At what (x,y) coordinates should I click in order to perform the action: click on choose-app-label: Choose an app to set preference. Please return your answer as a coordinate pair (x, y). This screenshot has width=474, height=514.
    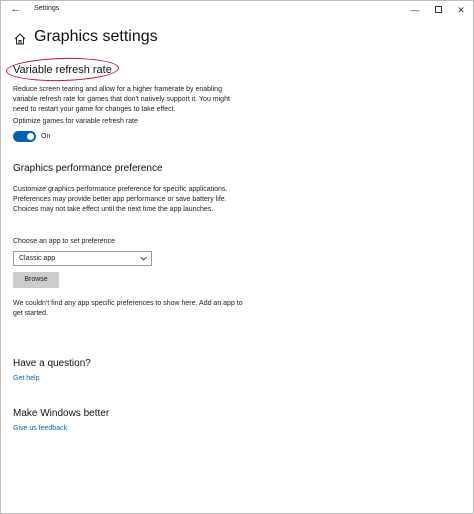
    Looking at the image, I should click on (64, 241).